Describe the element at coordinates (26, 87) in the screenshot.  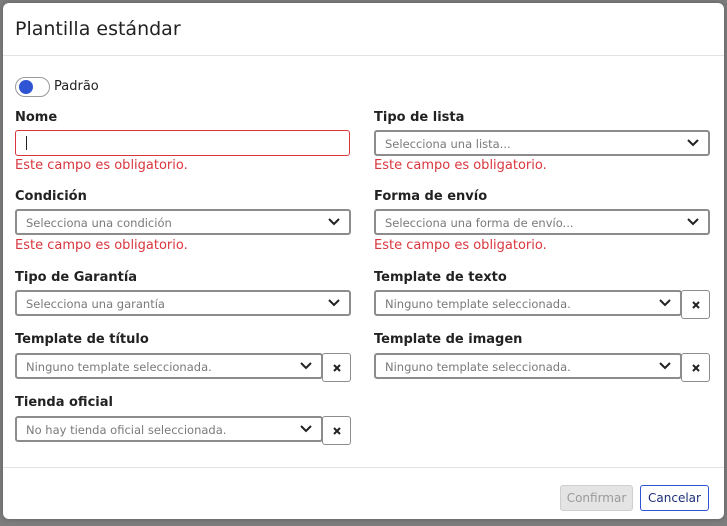
I see `toggle-knob` at that location.